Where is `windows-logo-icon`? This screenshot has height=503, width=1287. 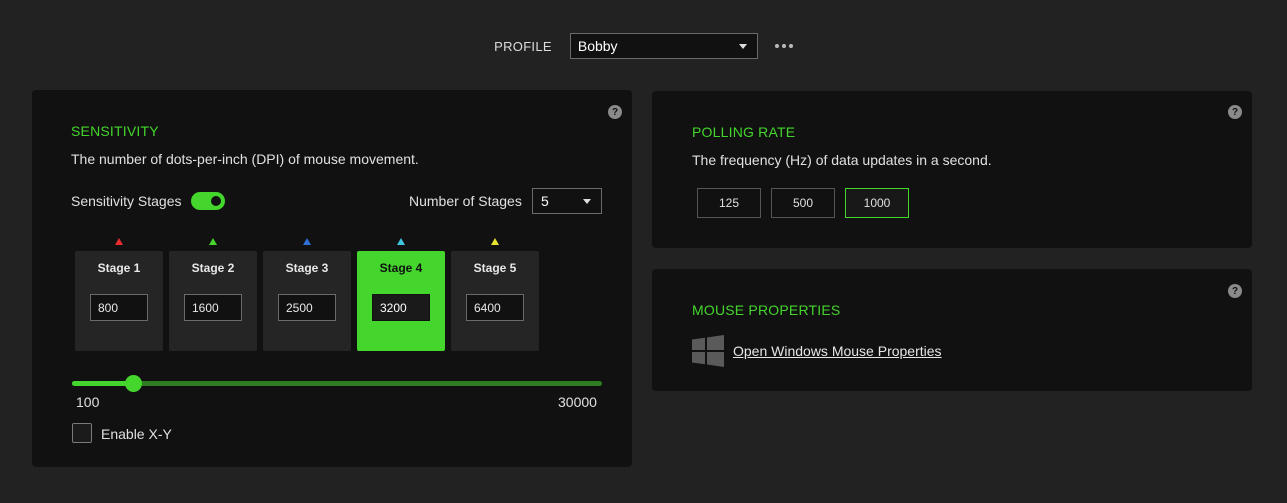
windows-logo-icon is located at coordinates (708, 351).